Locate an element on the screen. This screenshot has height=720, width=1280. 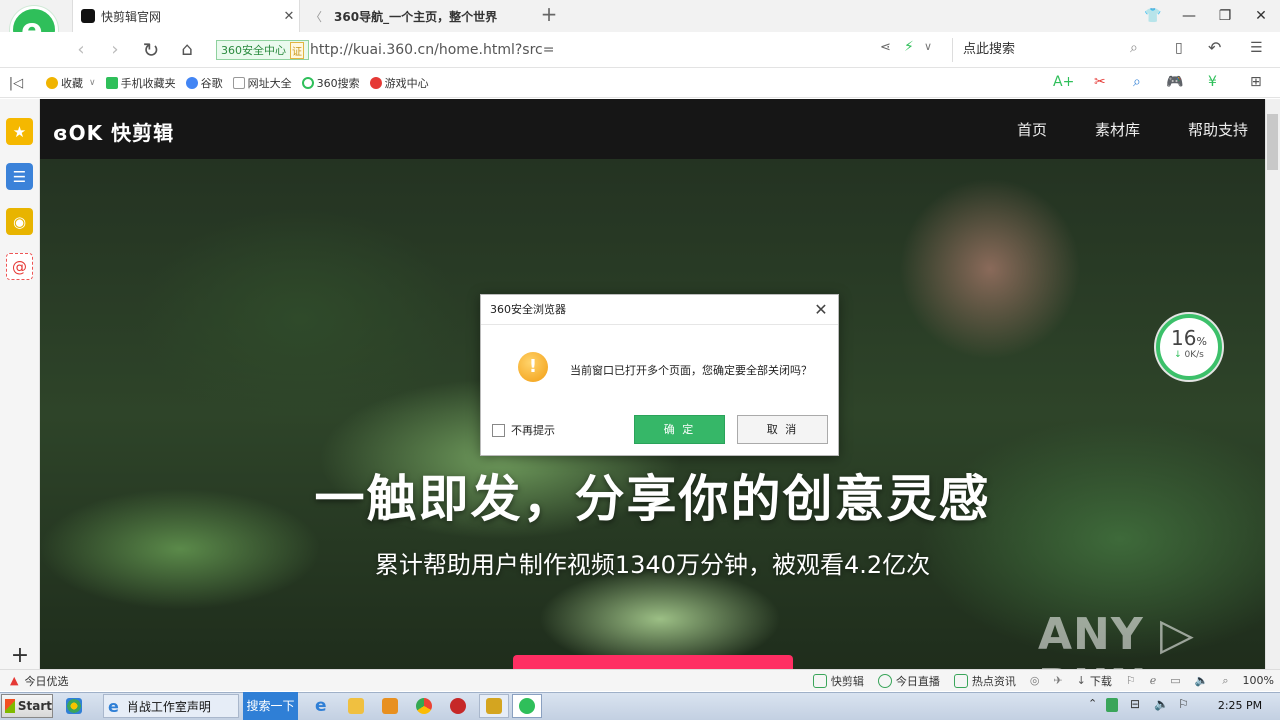
status-live: 今日直播 is located at coordinates (908, 681).